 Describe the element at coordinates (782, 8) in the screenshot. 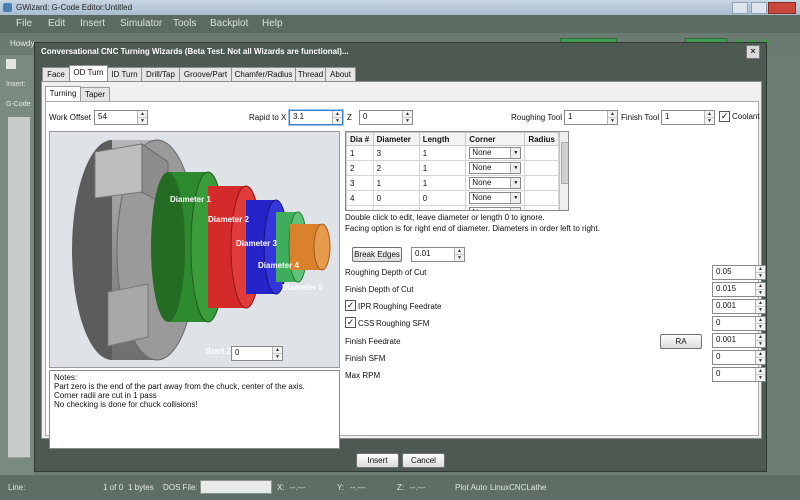

I see `window-close-icon` at that location.